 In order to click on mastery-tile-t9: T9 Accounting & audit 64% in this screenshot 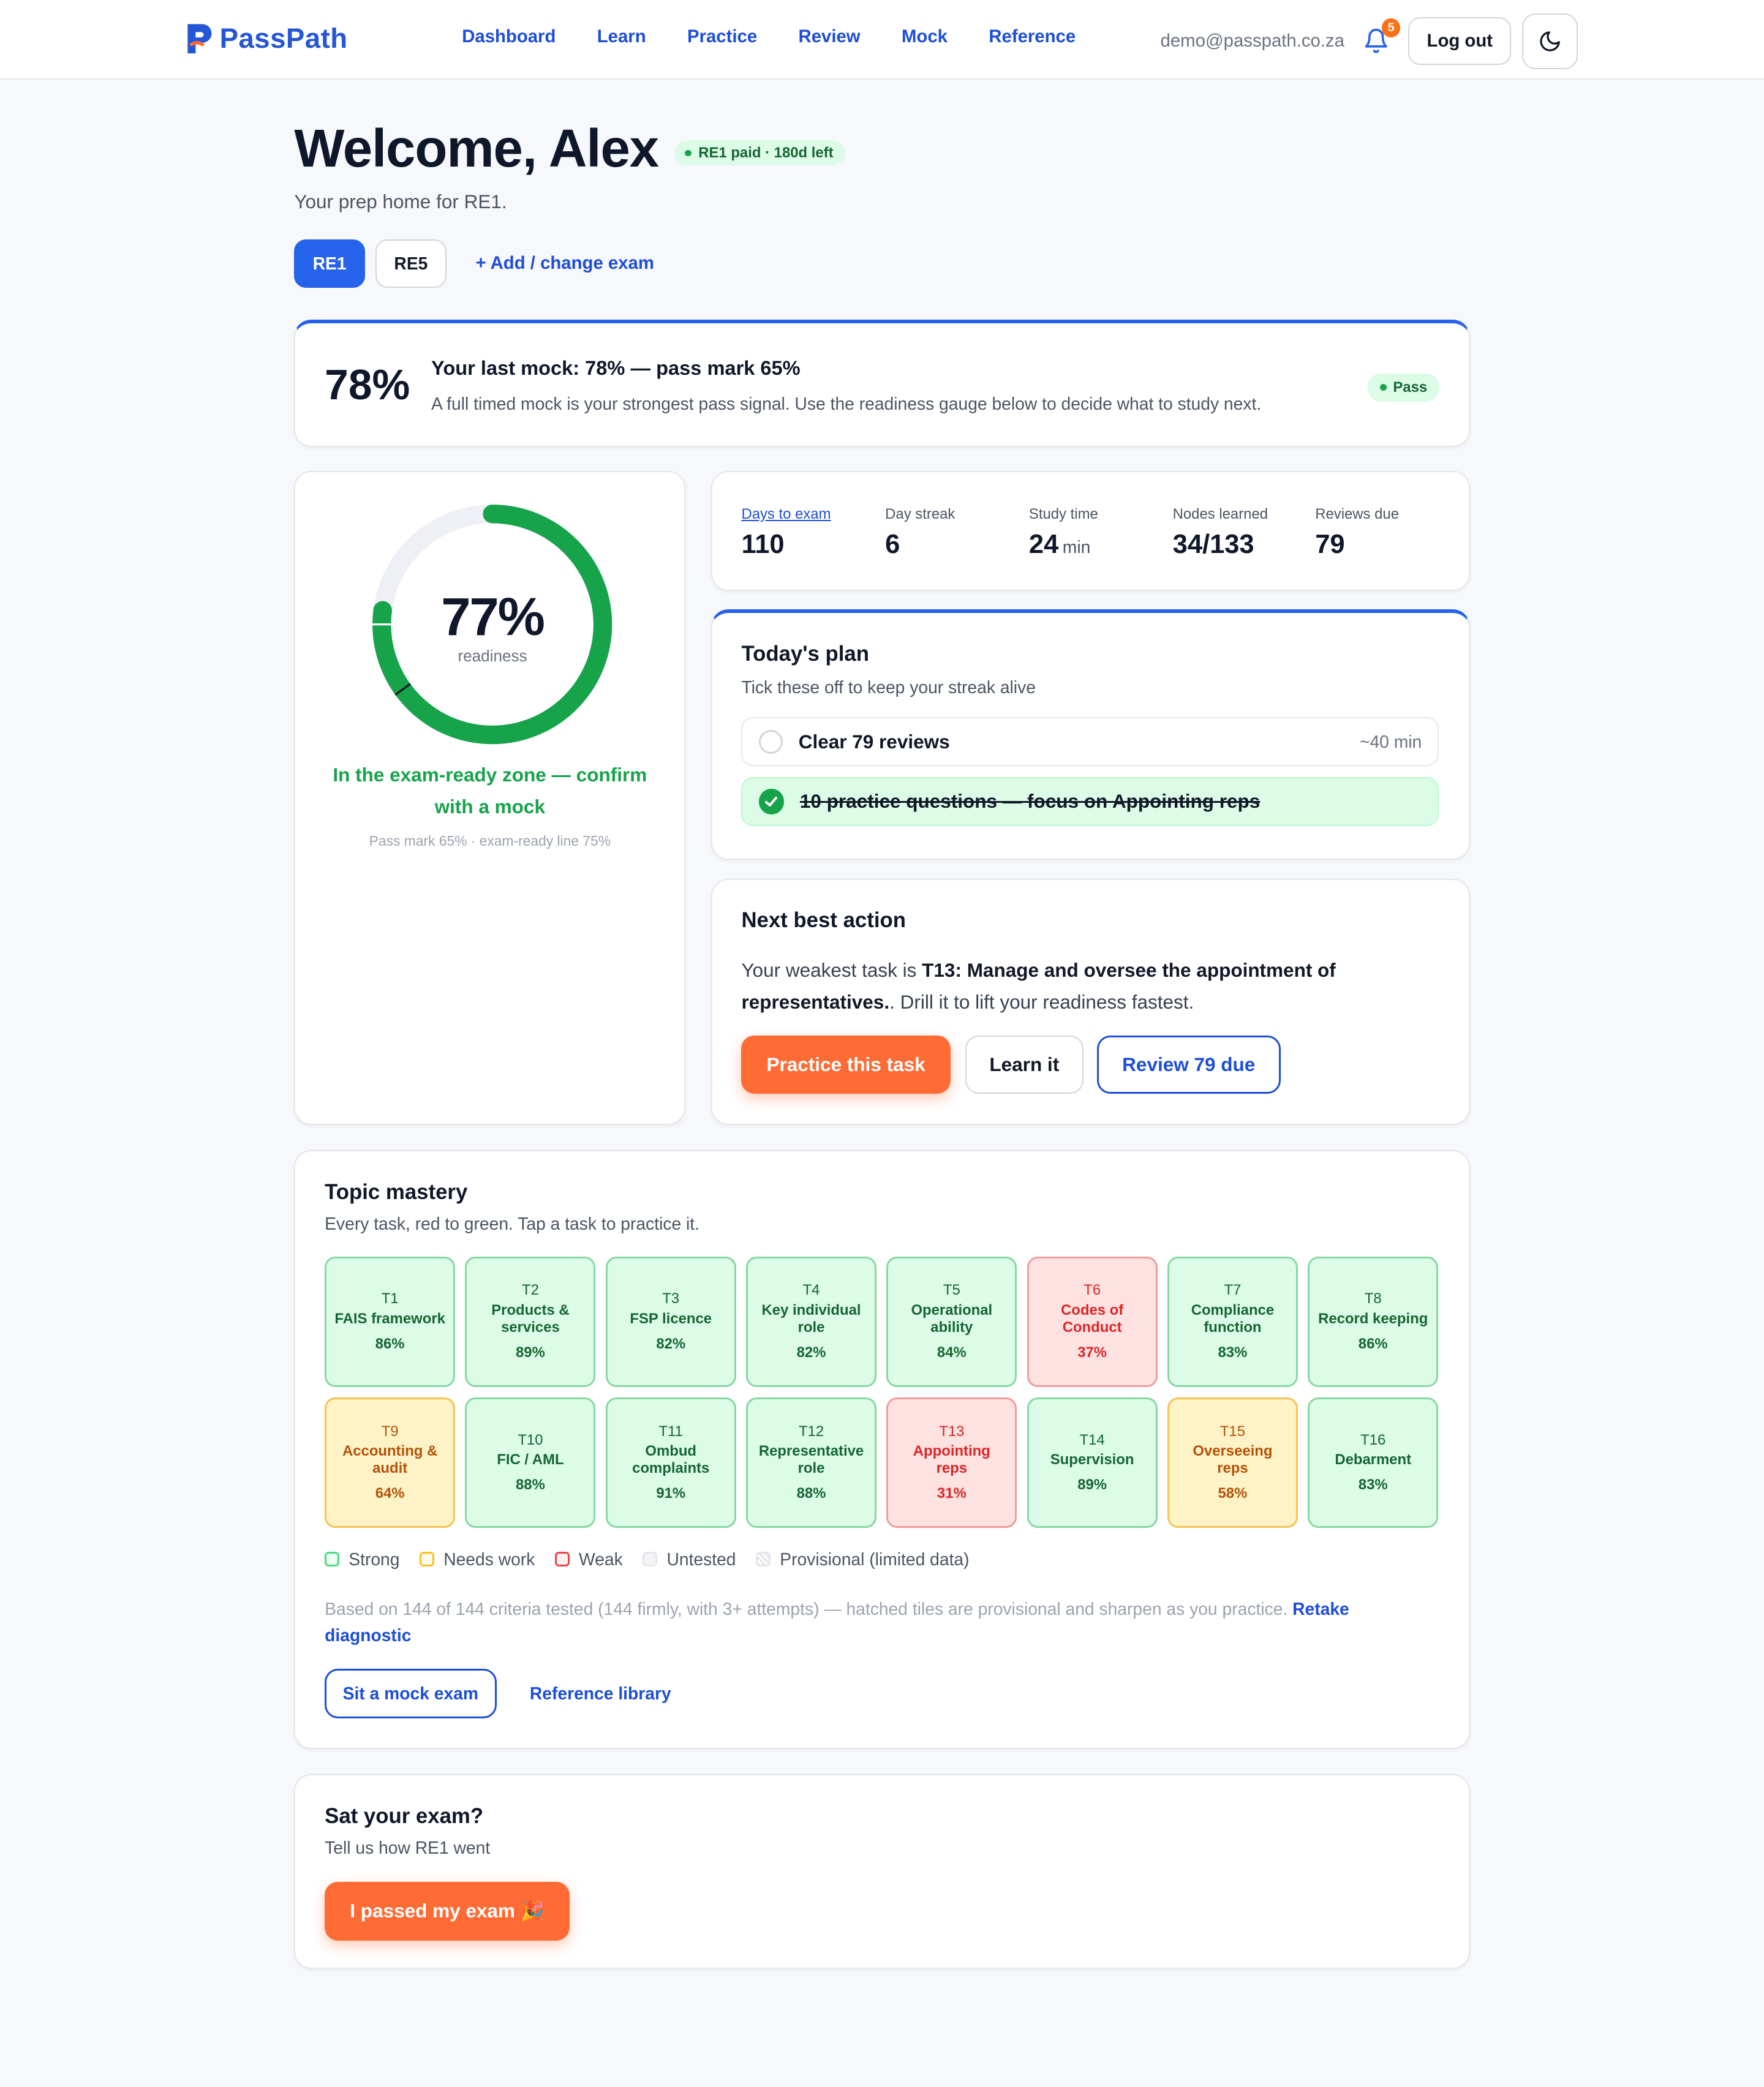, I will do `click(390, 1462)`.